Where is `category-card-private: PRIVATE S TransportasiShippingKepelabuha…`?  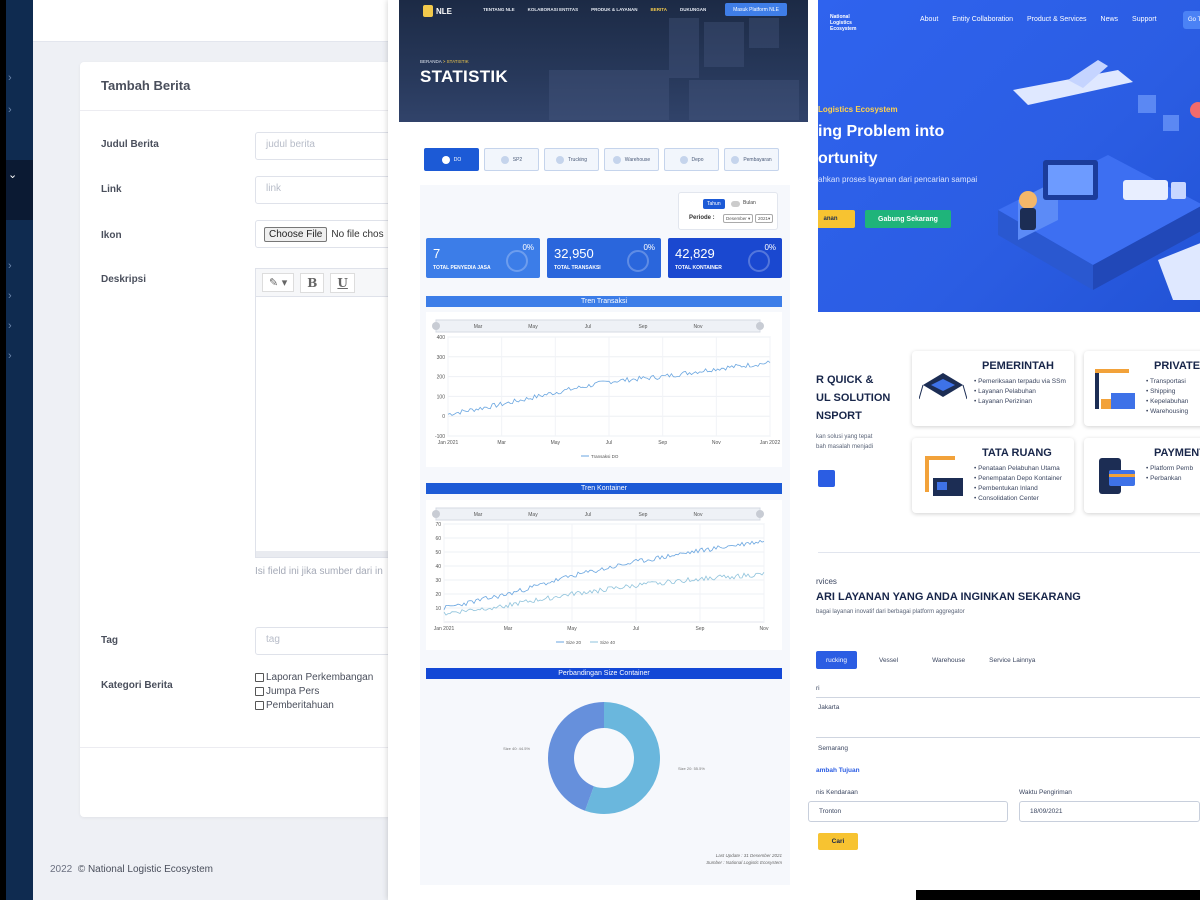
category-card-private: PRIVATE S TransportasiShippingKepelabuha… is located at coordinates (1142, 388).